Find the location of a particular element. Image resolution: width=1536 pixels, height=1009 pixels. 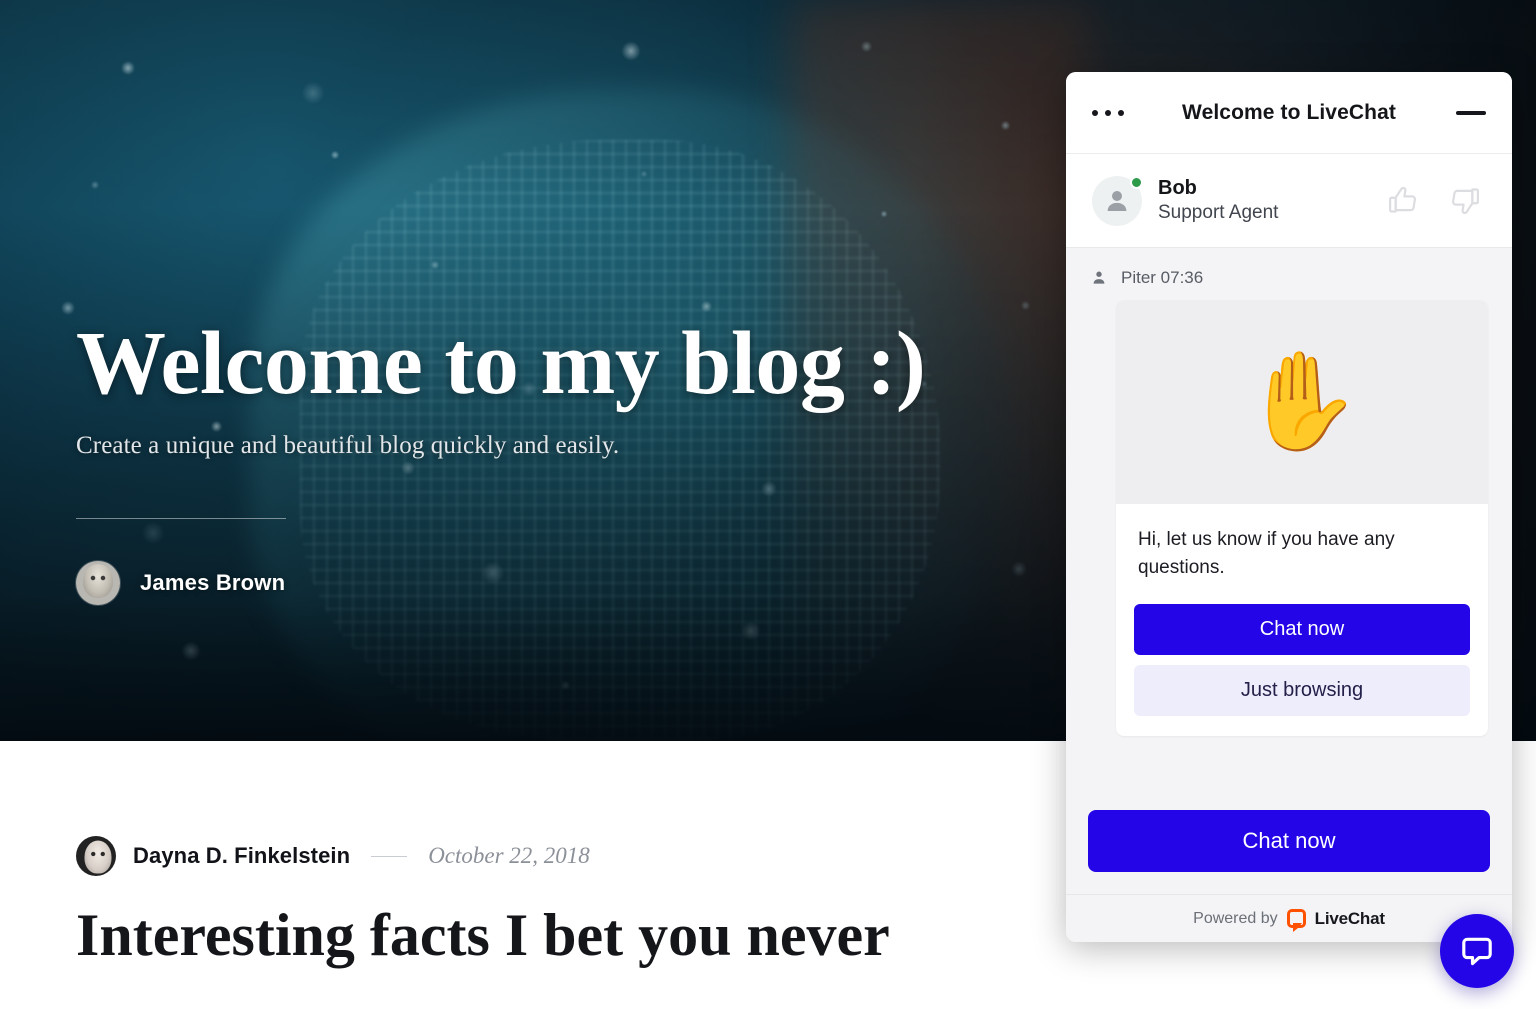

widget-header: Welcome to LiveChat is located at coordinates (1289, 113).